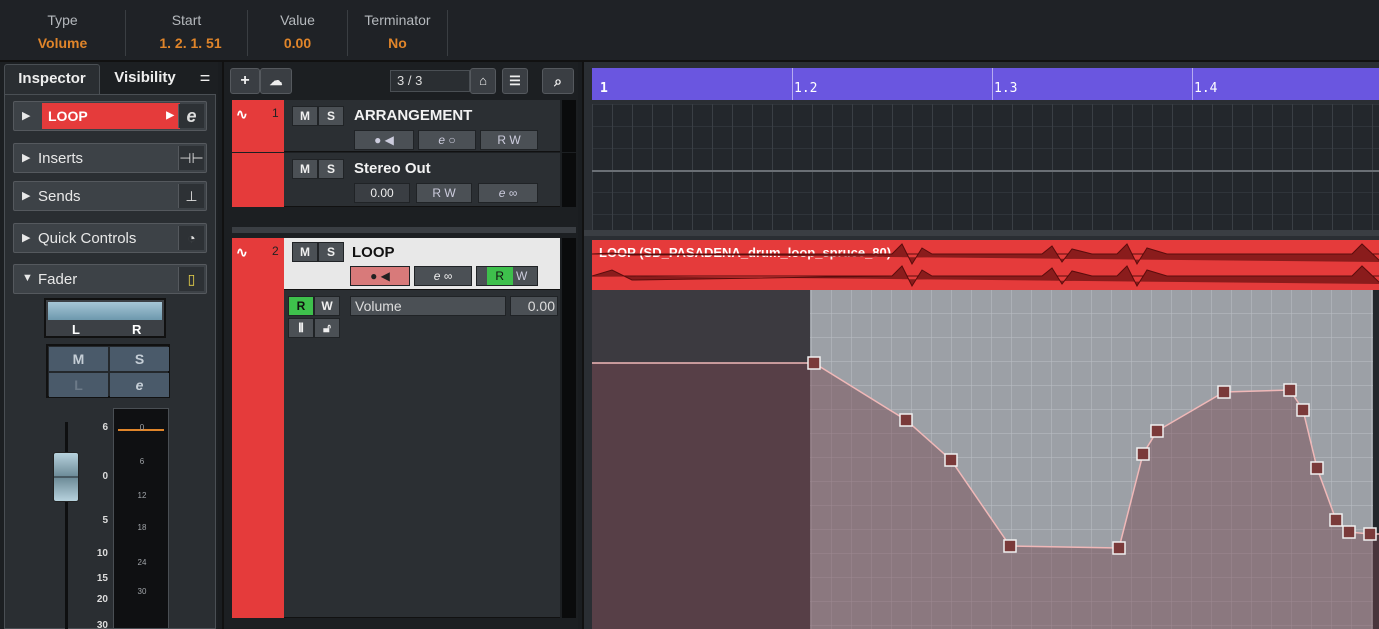 The image size is (1379, 629). Describe the element at coordinates (110, 279) in the screenshot. I see `section-fader: ▼ Fader ▯` at that location.